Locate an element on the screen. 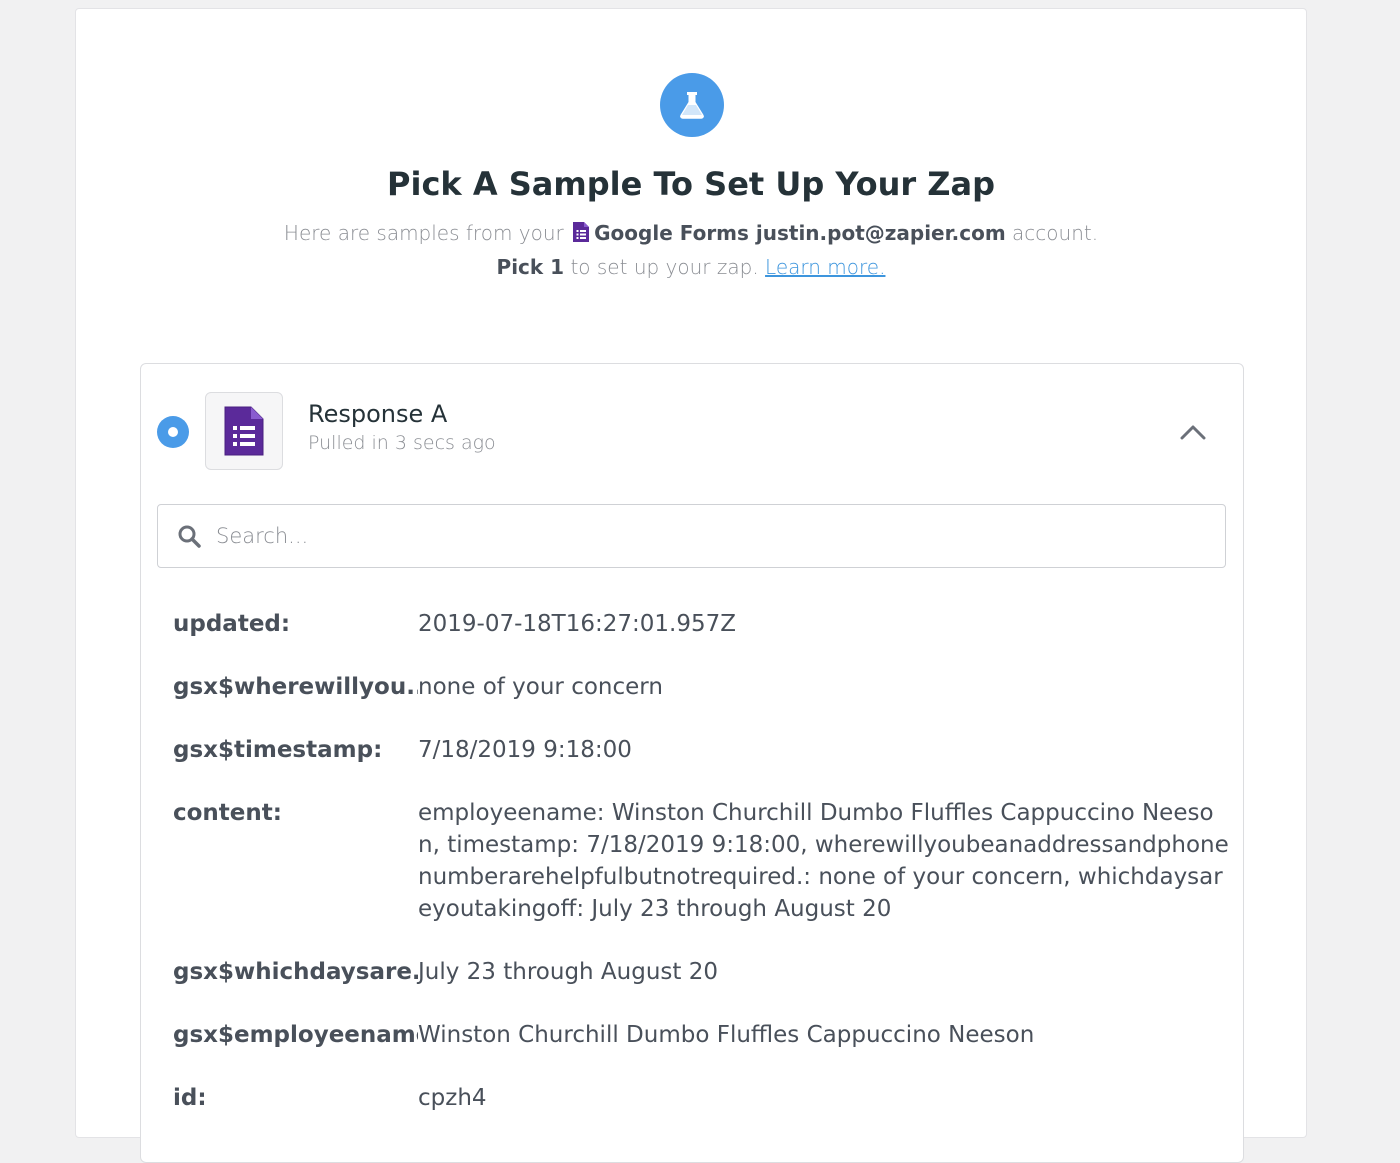 This screenshot has width=1400, height=1163. field-row: gsx$wherewillyou... none of your concern is located at coordinates (703, 687).